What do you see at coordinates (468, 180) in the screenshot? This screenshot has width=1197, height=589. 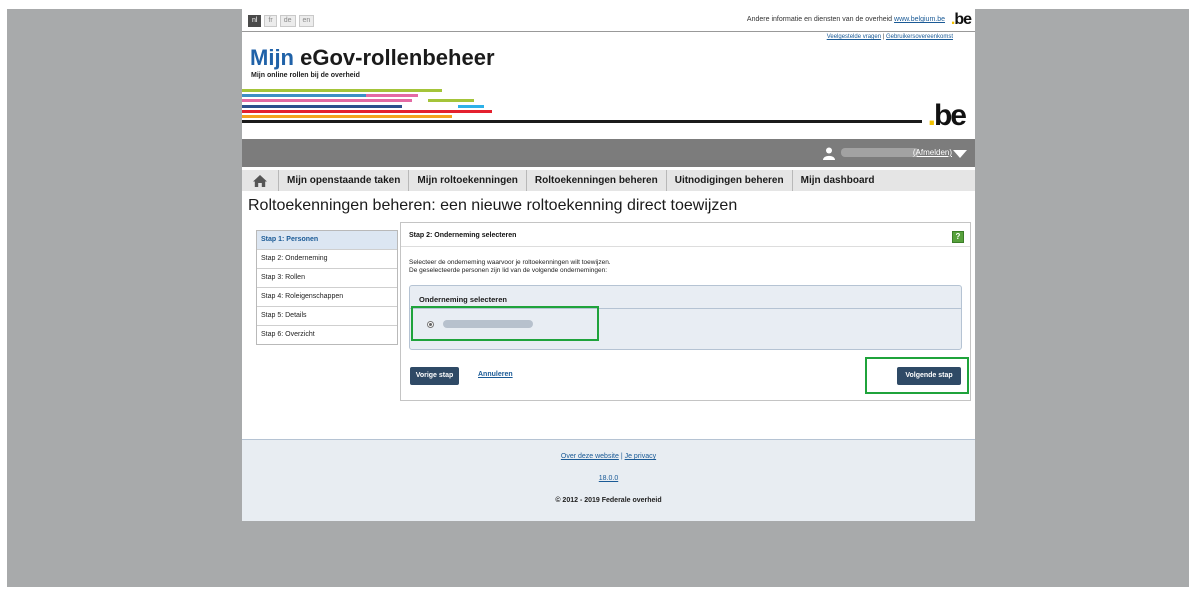 I see `nav-my-assignments: Mijn roltoekenningen` at bounding box center [468, 180].